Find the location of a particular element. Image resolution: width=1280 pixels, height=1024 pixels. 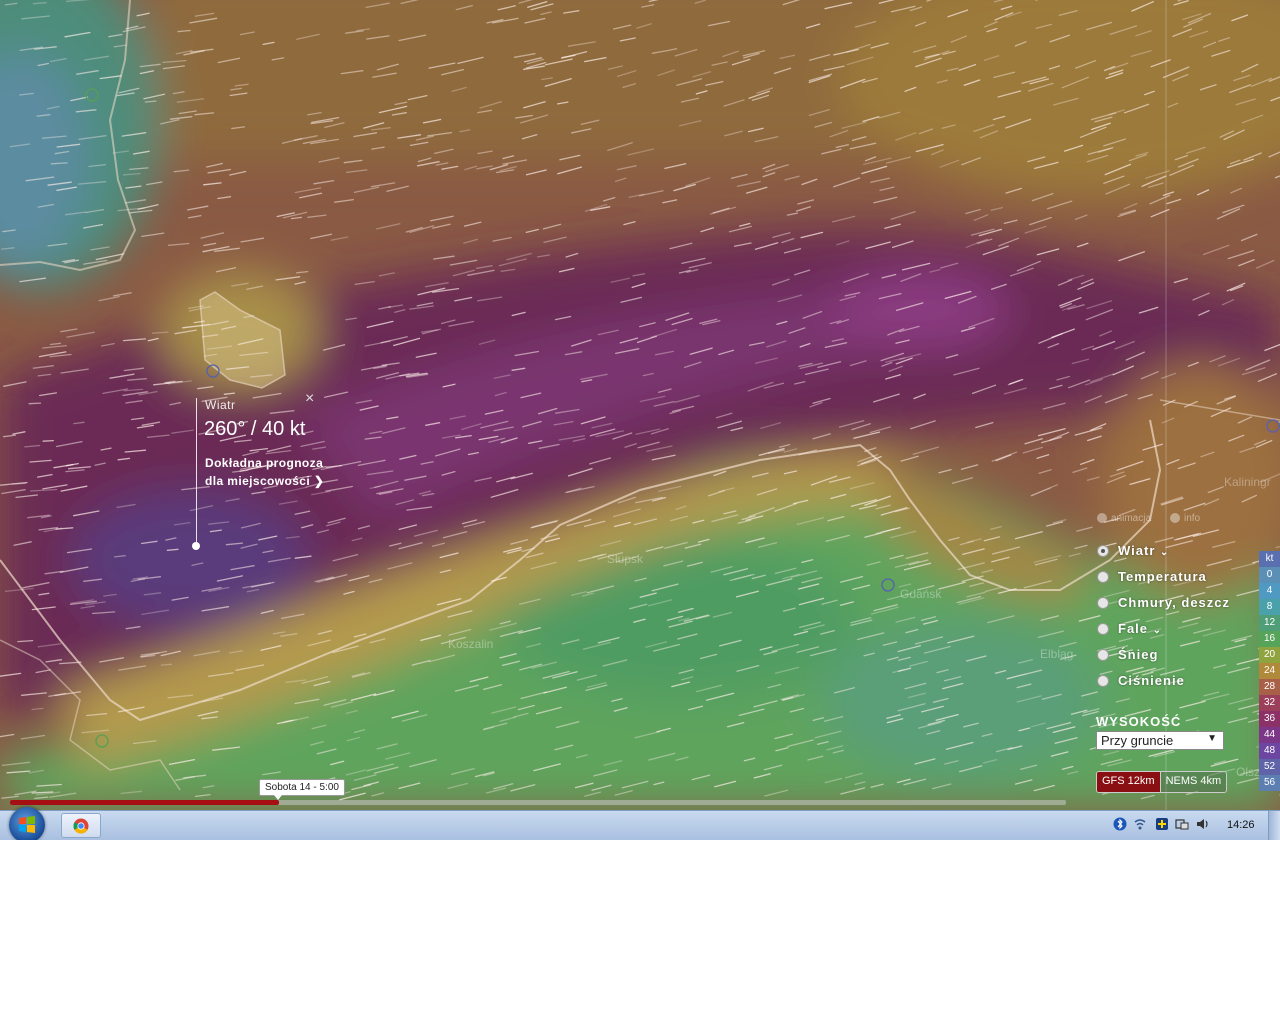

legend-step: 52 is located at coordinates (1269, 767).